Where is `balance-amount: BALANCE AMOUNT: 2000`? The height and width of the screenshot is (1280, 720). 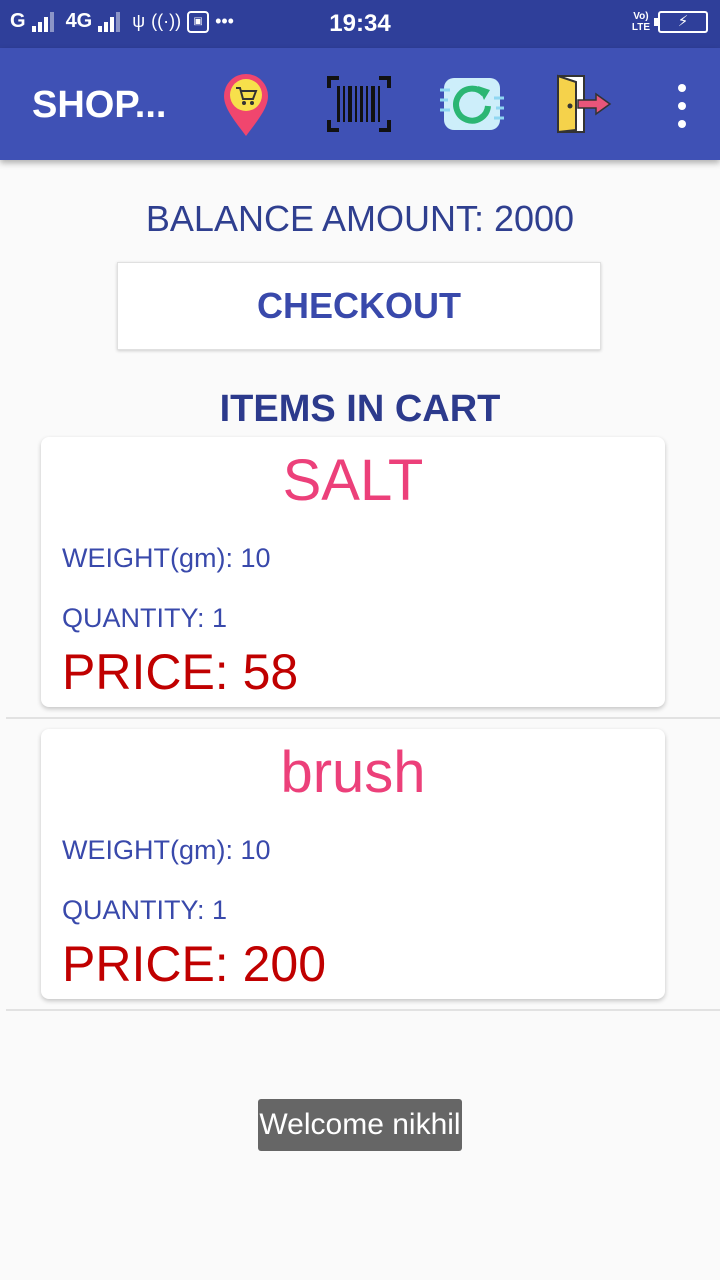 balance-amount: BALANCE AMOUNT: 2000 is located at coordinates (360, 218).